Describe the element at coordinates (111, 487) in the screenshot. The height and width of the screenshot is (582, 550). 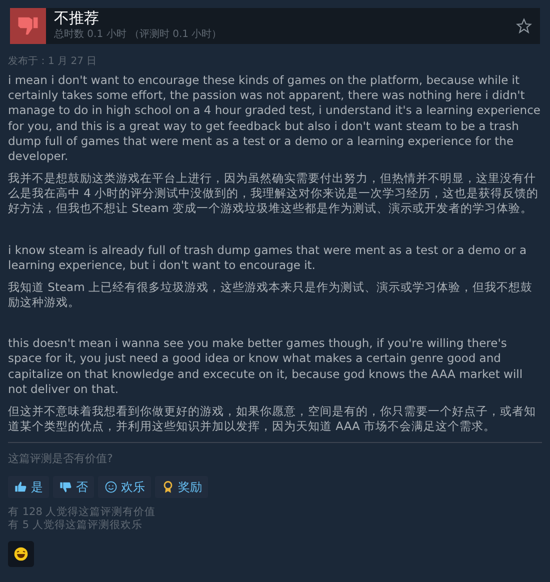
I see `smiley-icon` at that location.